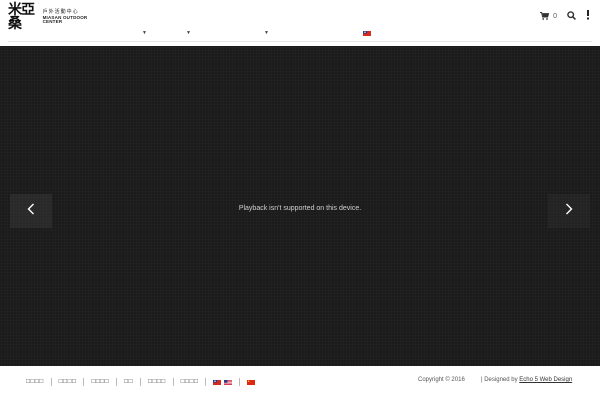 The image size is (600, 400). I want to click on usa-flag-icon, so click(228, 382).